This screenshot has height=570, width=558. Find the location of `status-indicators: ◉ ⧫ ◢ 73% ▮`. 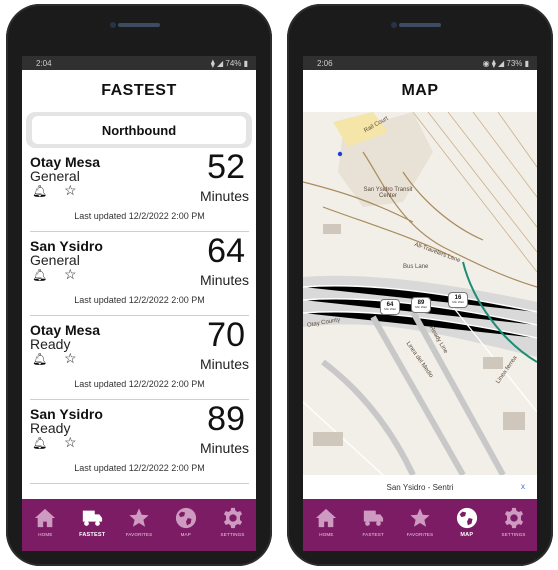

status-indicators: ◉ ⧫ ◢ 73% ▮ is located at coordinates (505, 63).